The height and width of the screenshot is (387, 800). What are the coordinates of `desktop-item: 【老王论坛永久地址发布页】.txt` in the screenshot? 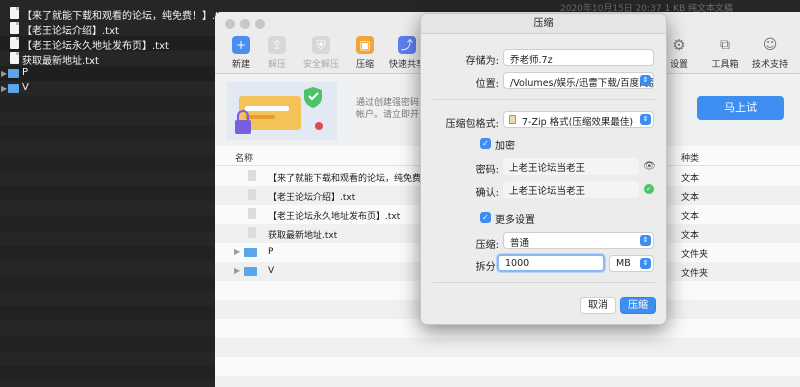 It's located at (107, 44).